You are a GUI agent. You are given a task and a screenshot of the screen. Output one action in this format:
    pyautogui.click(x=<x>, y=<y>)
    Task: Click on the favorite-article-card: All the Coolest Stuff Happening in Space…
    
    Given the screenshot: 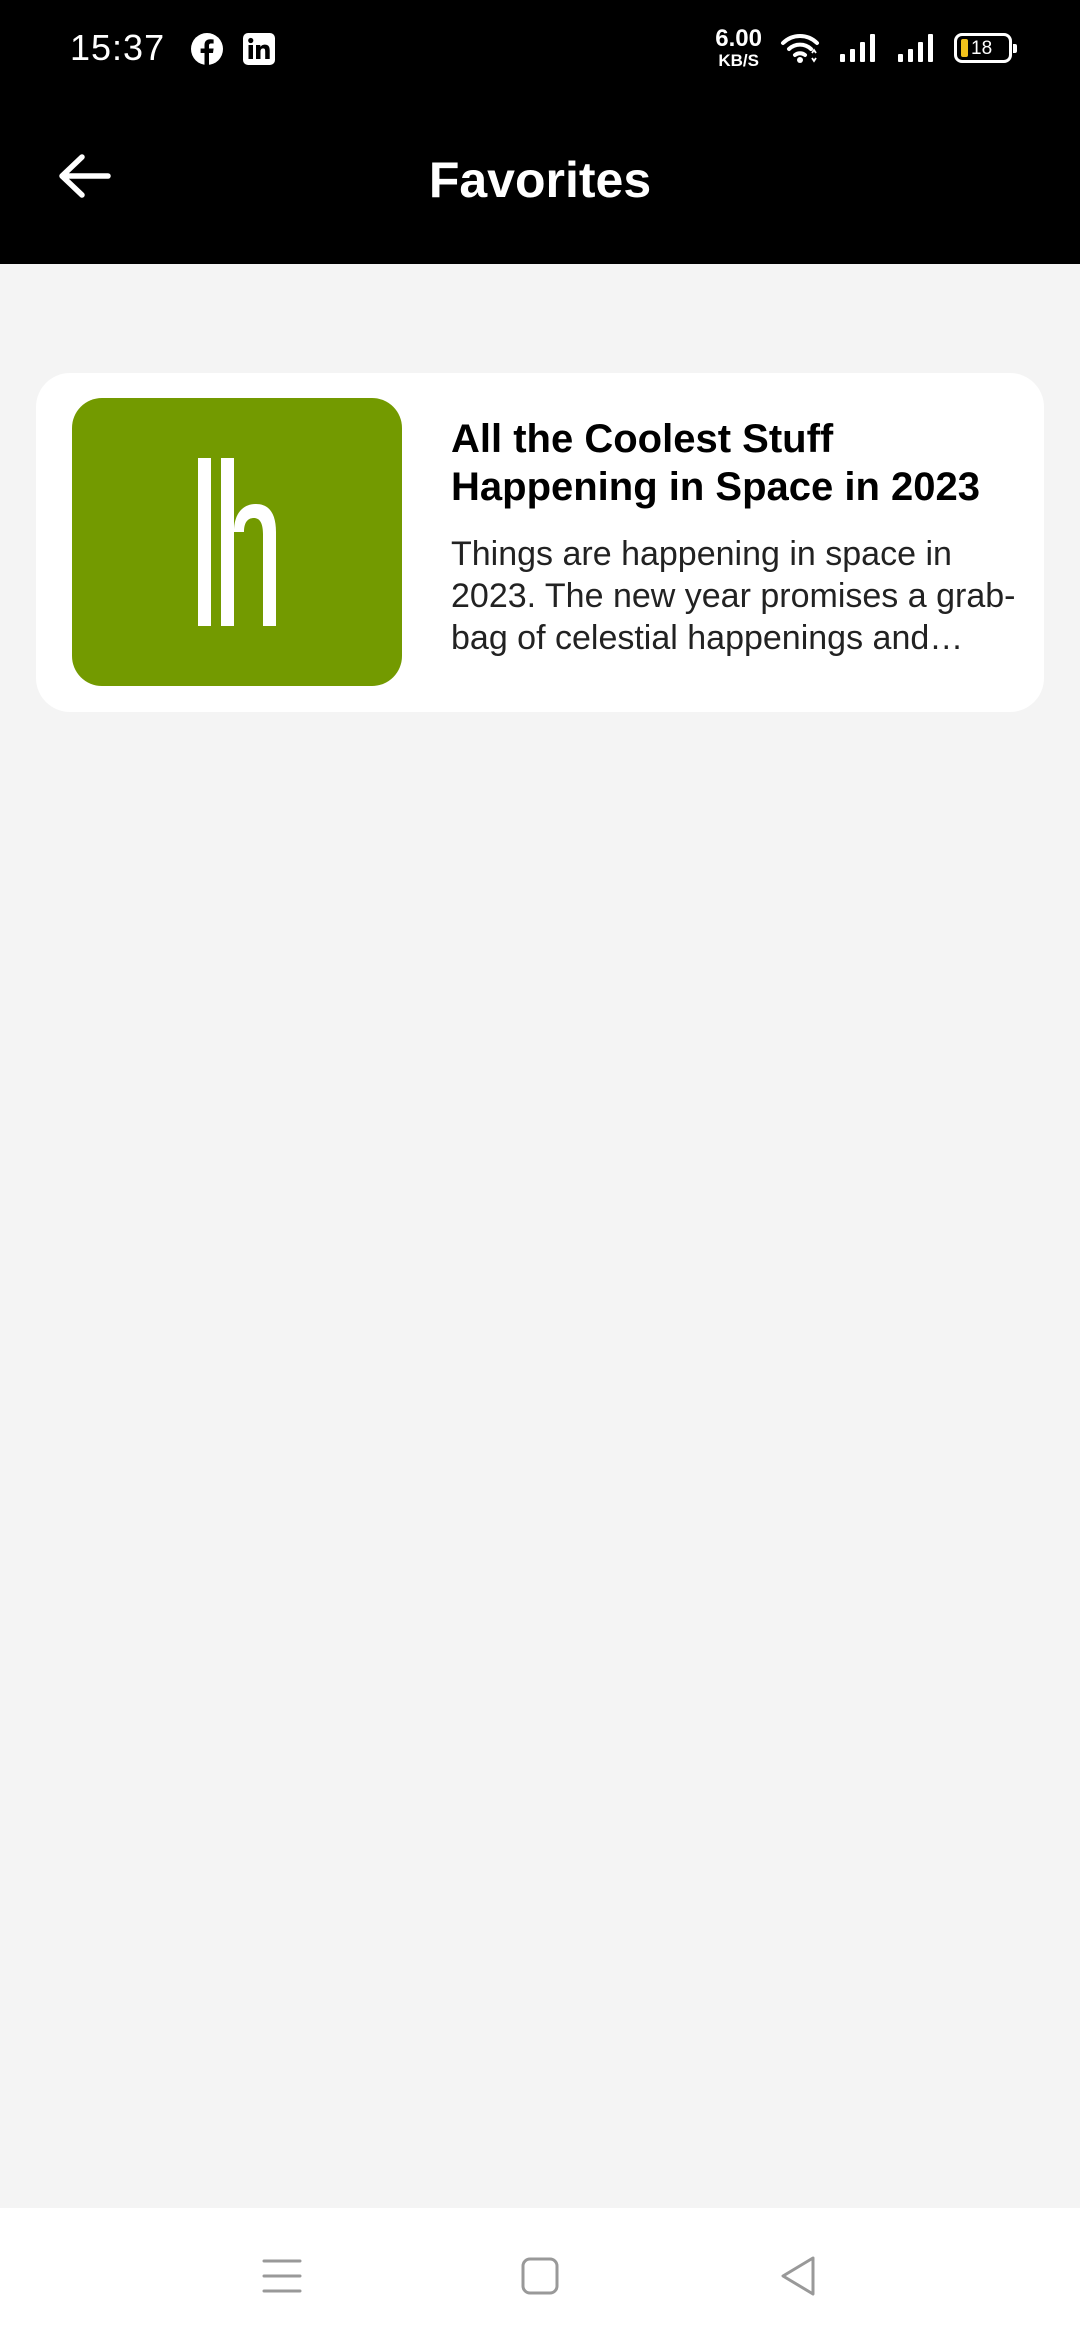 What is the action you would take?
    pyautogui.click(x=540, y=542)
    